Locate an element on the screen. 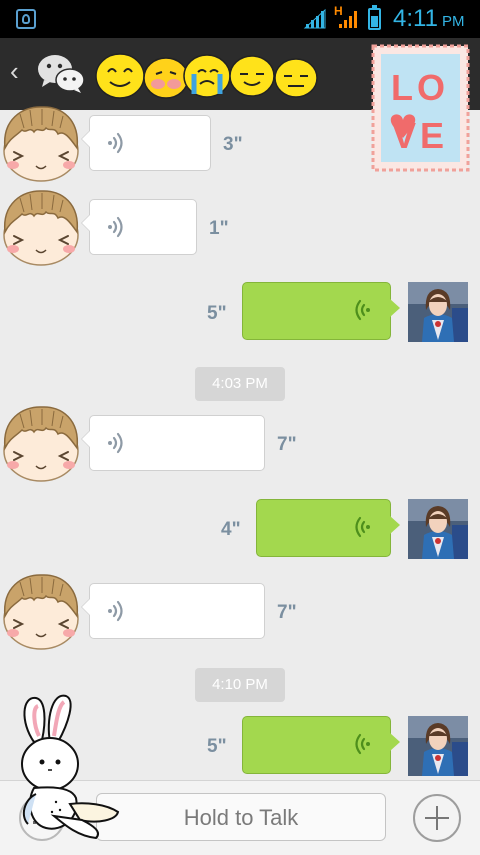 This screenshot has height=855, width=480. app-shield-icon is located at coordinates (26, 19).